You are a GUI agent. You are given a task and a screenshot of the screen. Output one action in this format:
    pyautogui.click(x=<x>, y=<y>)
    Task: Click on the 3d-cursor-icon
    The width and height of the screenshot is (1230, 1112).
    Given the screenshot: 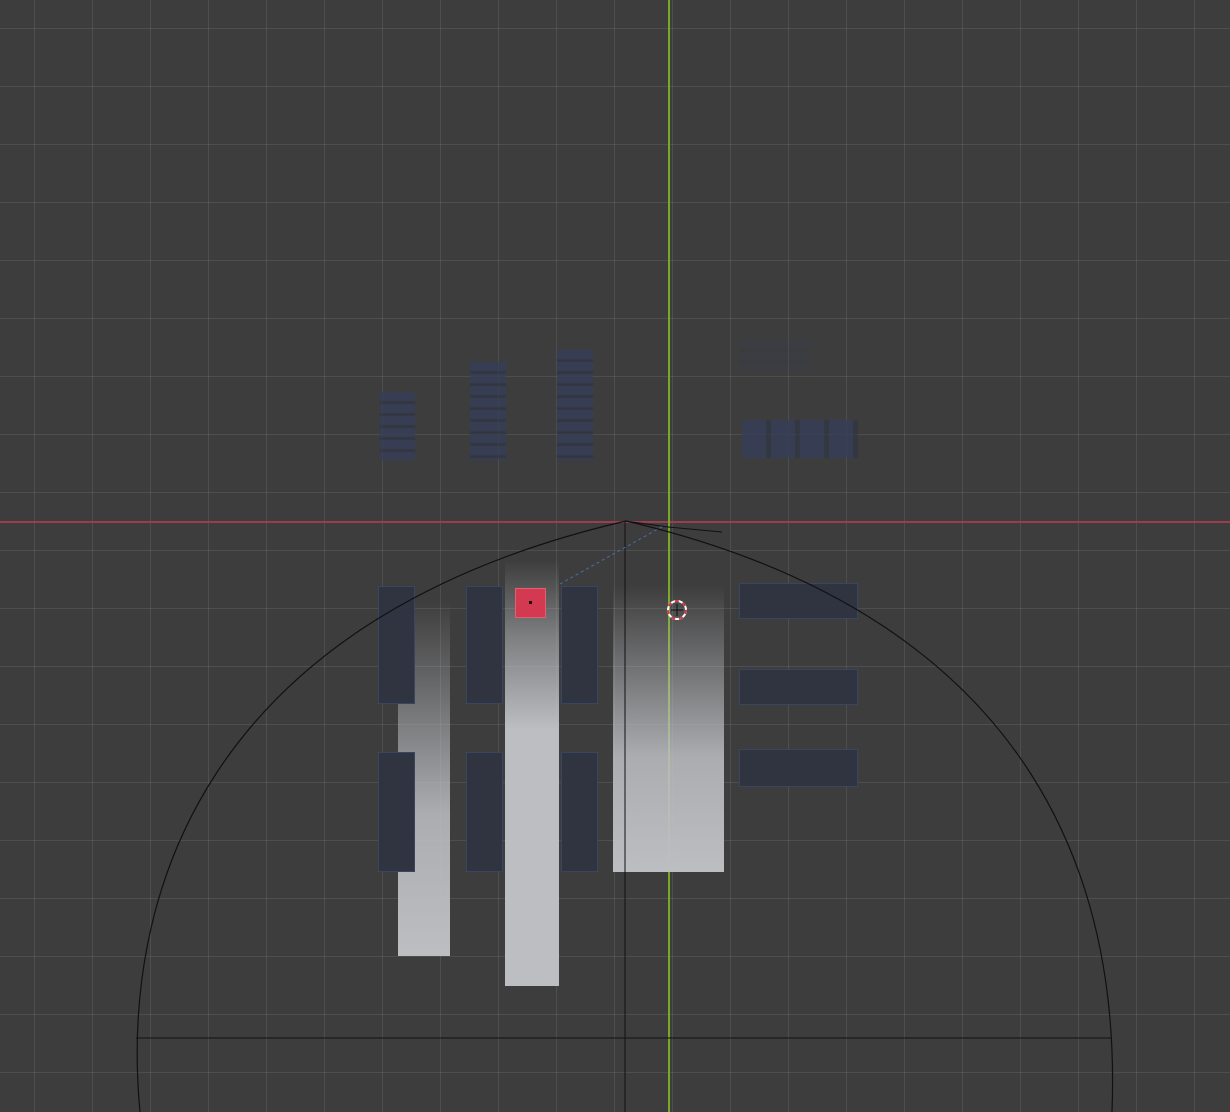 What is the action you would take?
    pyautogui.click(x=677, y=610)
    